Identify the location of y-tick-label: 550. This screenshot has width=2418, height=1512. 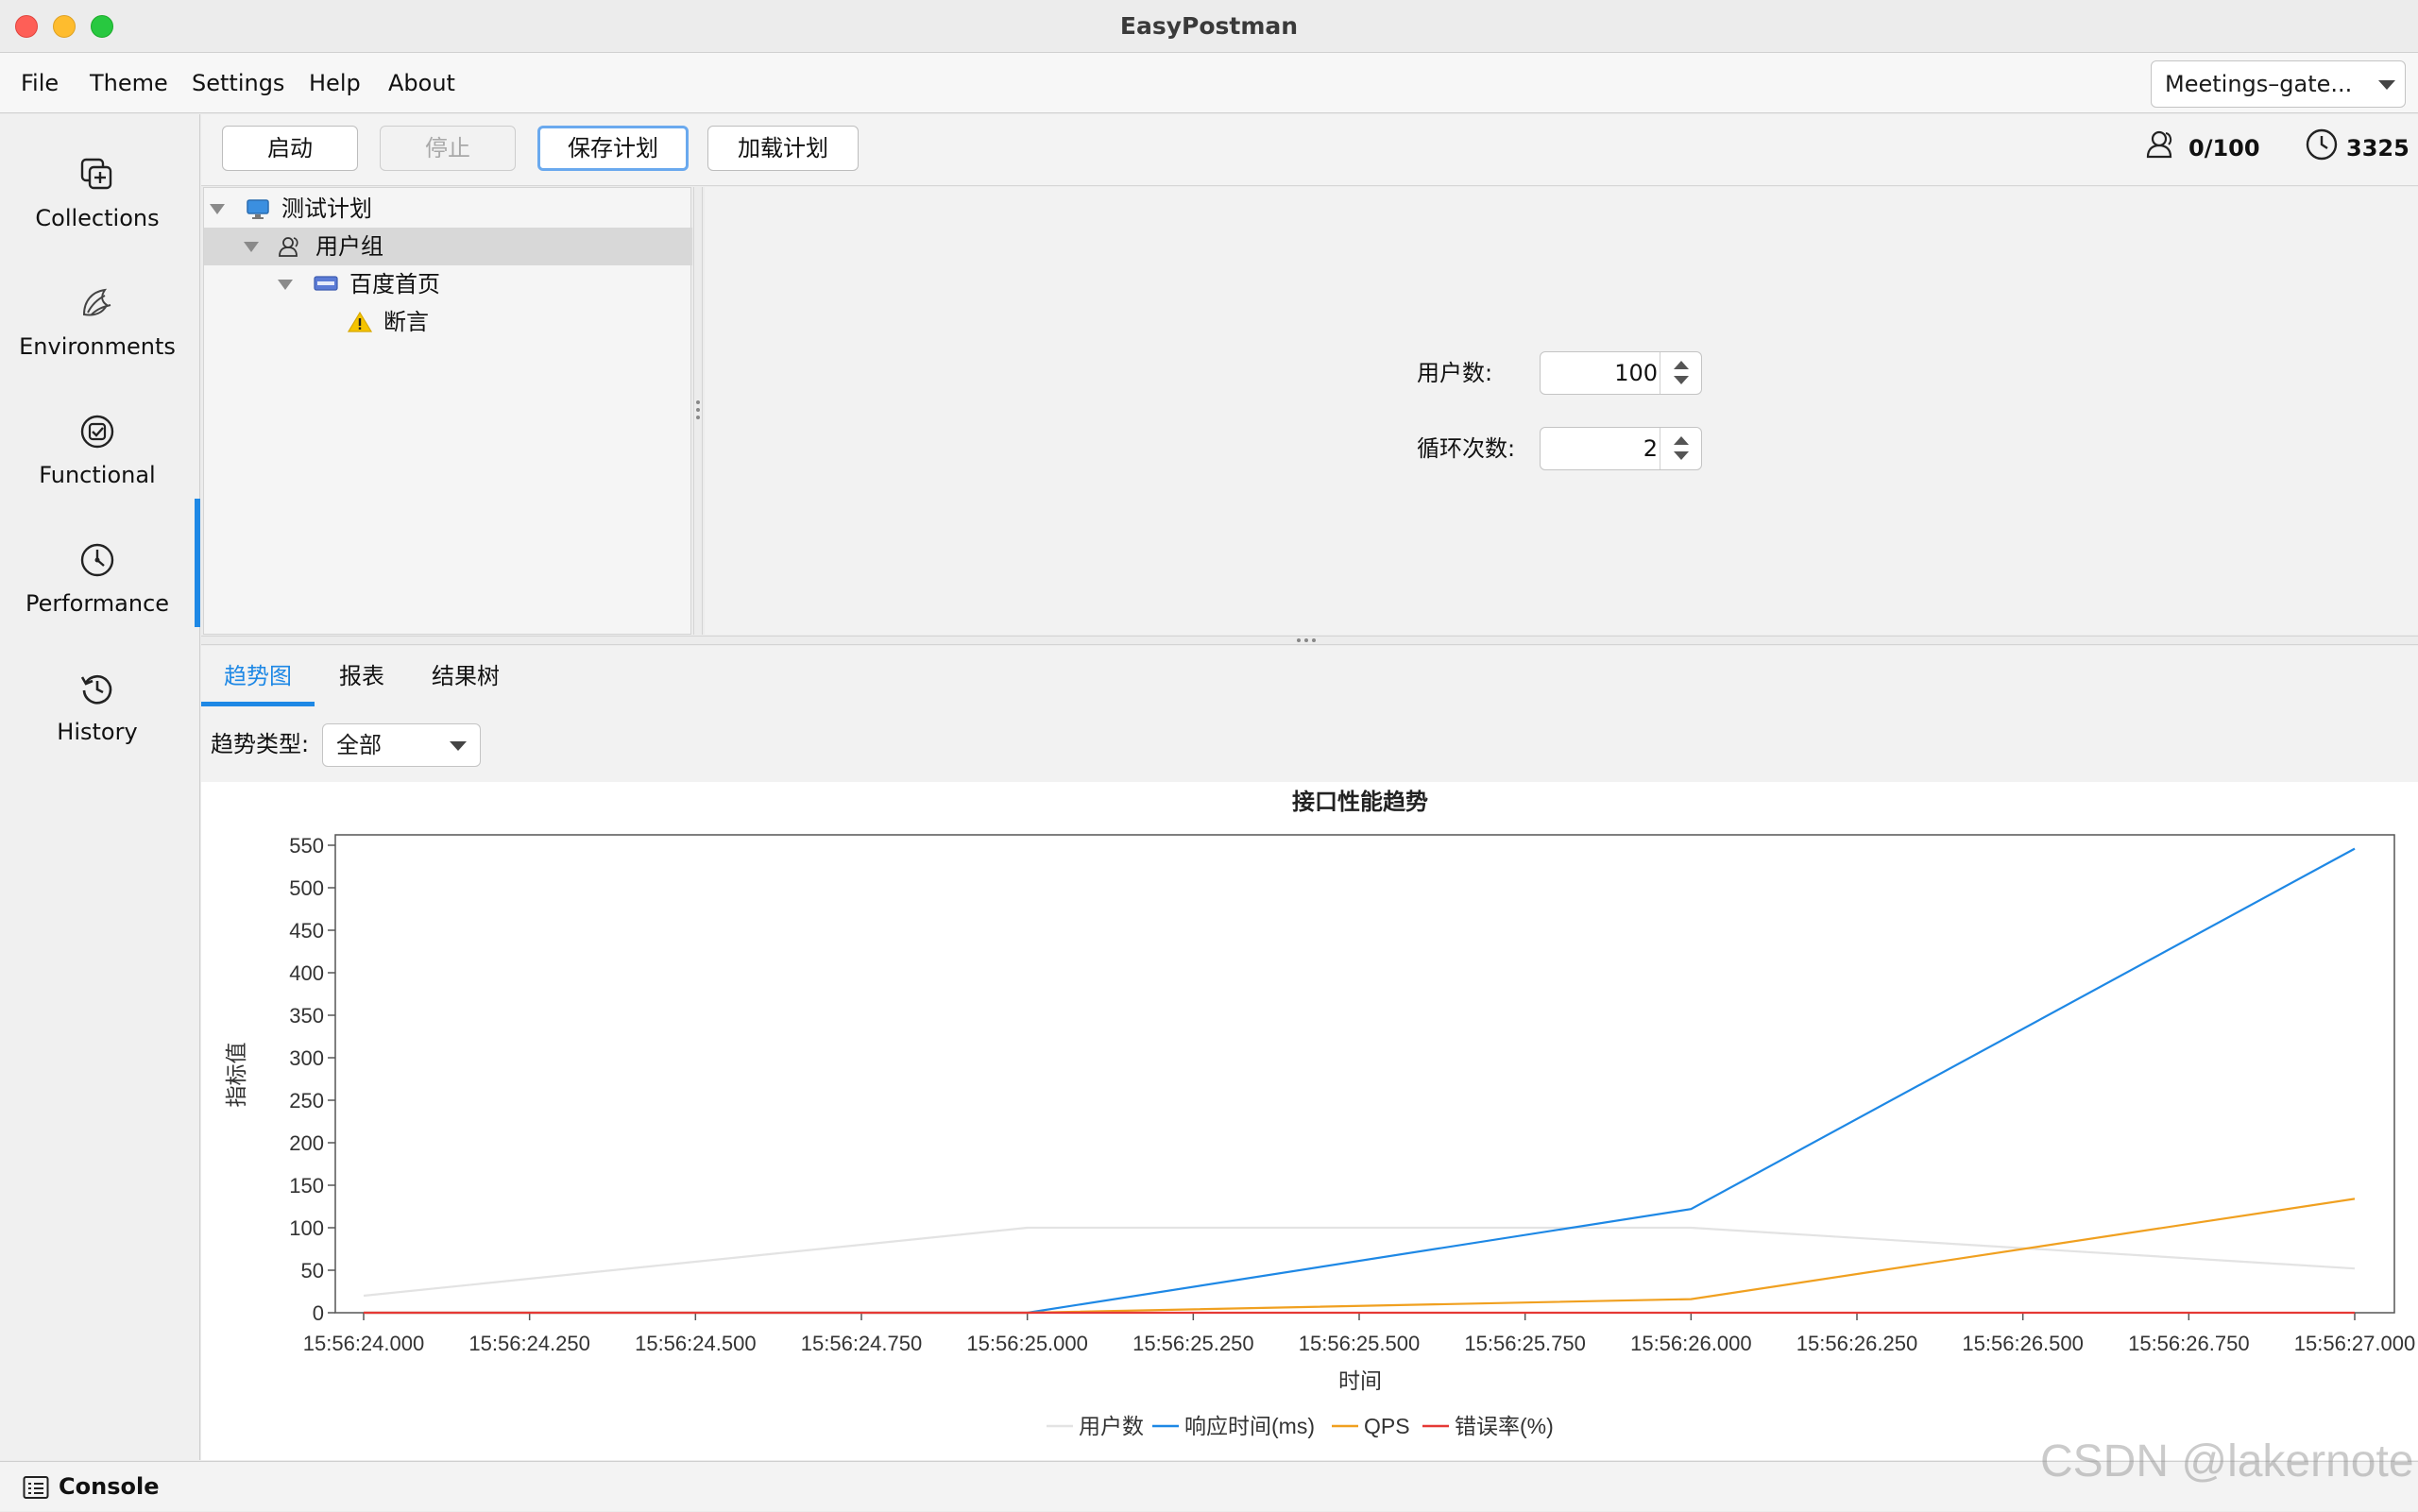
(306, 846).